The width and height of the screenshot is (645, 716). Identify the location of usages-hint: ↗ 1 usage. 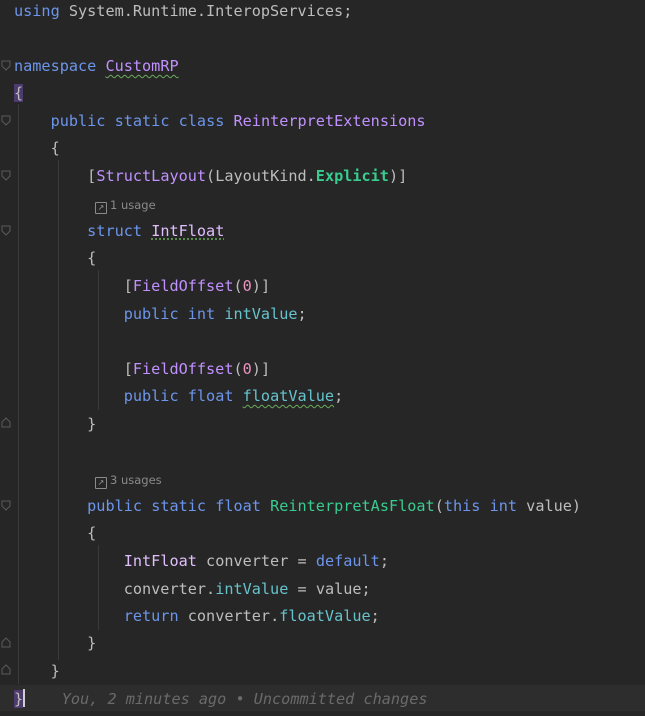
(125, 205).